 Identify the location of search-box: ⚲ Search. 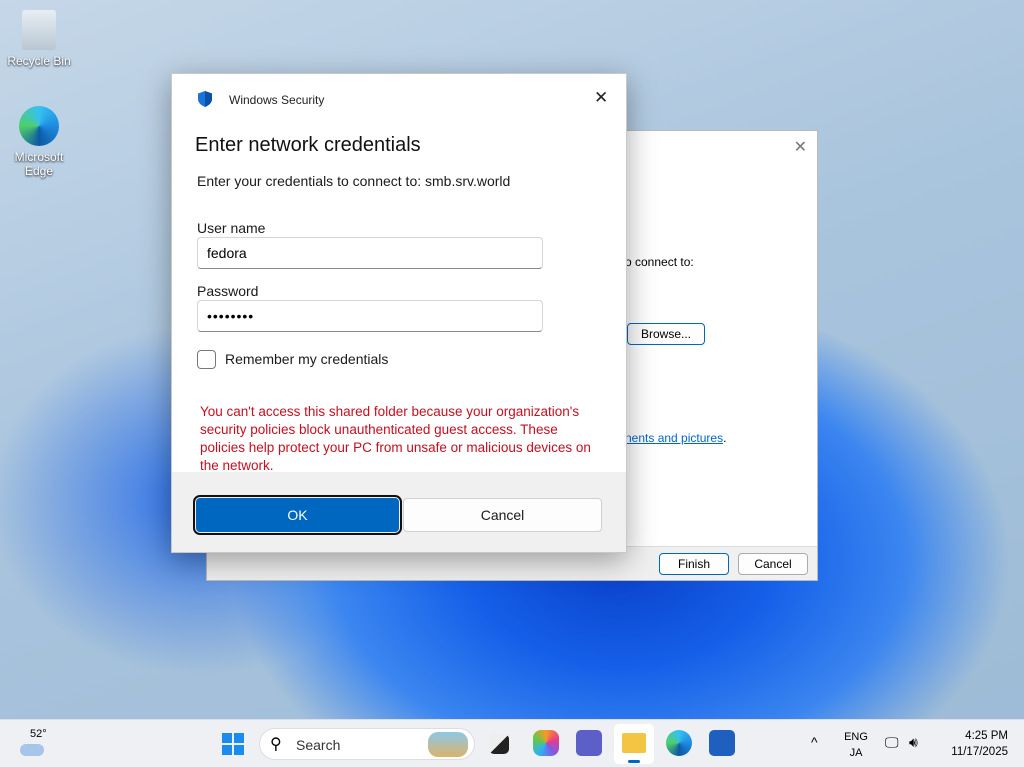
(367, 744).